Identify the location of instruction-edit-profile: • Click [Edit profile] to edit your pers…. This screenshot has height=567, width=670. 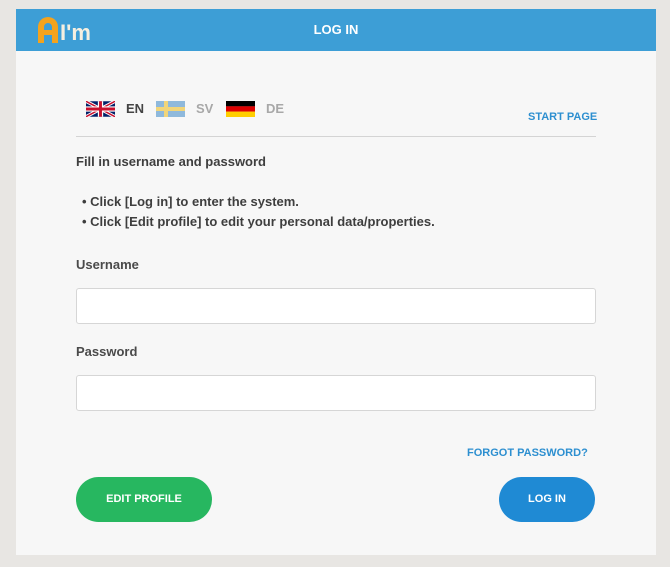
(258, 221).